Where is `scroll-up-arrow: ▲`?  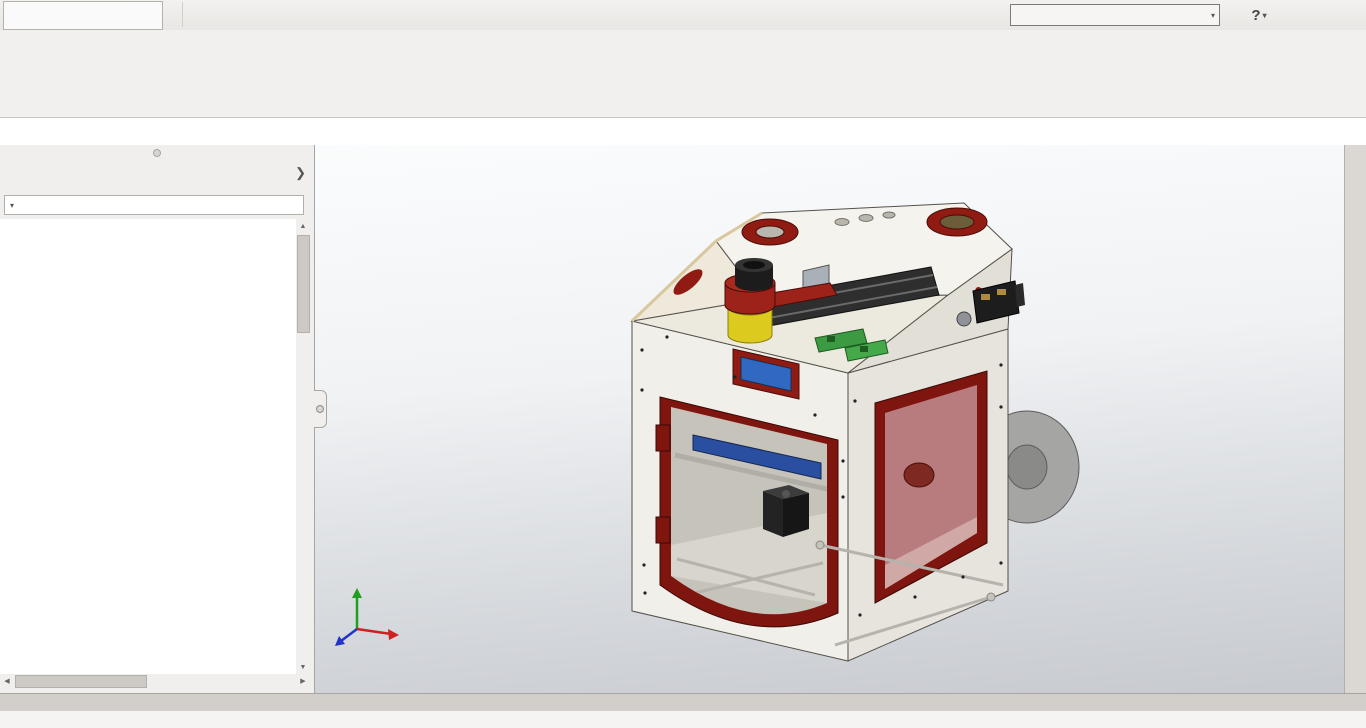
scroll-up-arrow: ▲ is located at coordinates (303, 226).